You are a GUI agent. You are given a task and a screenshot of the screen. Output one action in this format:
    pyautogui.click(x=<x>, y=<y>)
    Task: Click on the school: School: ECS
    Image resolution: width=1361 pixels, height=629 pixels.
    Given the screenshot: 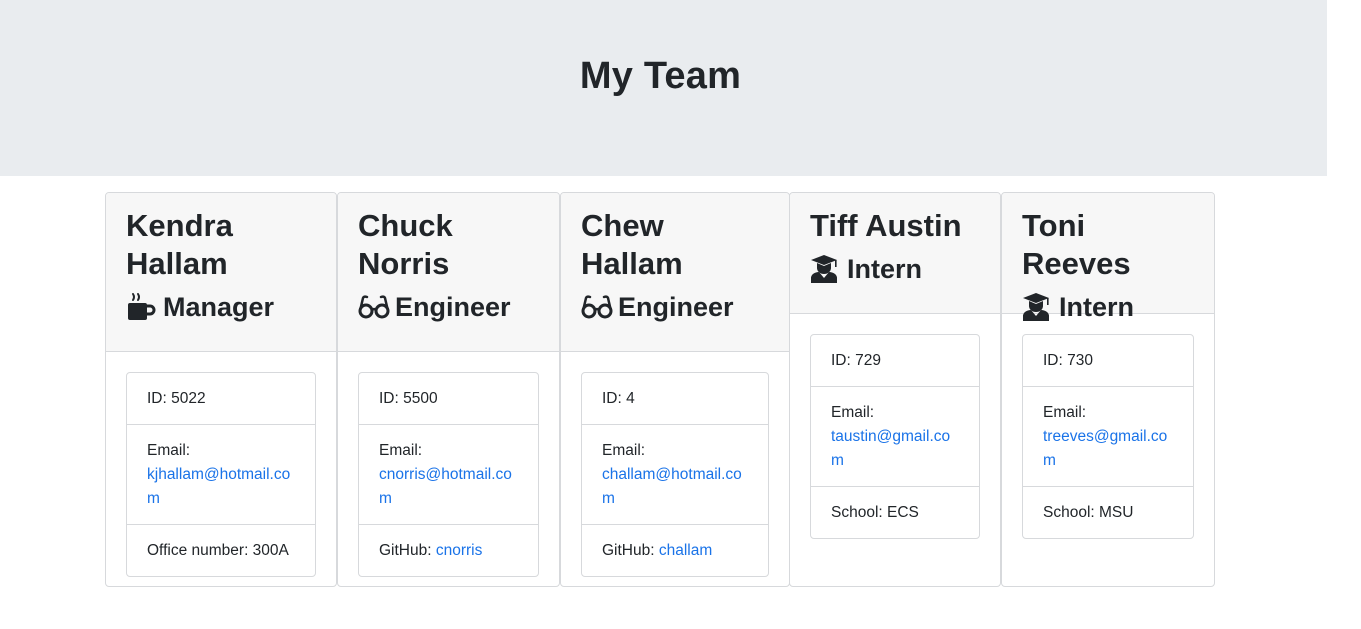 What is the action you would take?
    pyautogui.click(x=875, y=512)
    